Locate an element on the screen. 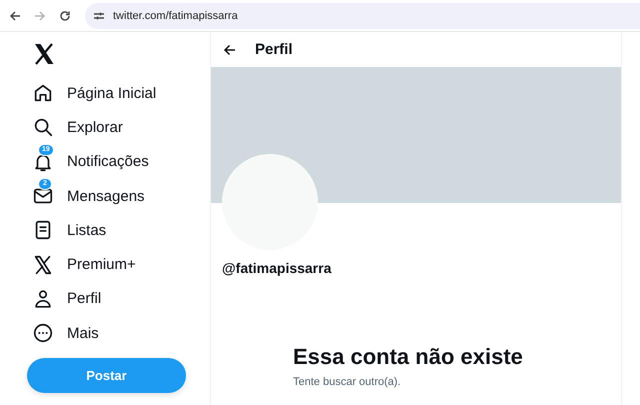 Image resolution: width=640 pixels, height=405 pixels. header-title: Perfil is located at coordinates (274, 49).